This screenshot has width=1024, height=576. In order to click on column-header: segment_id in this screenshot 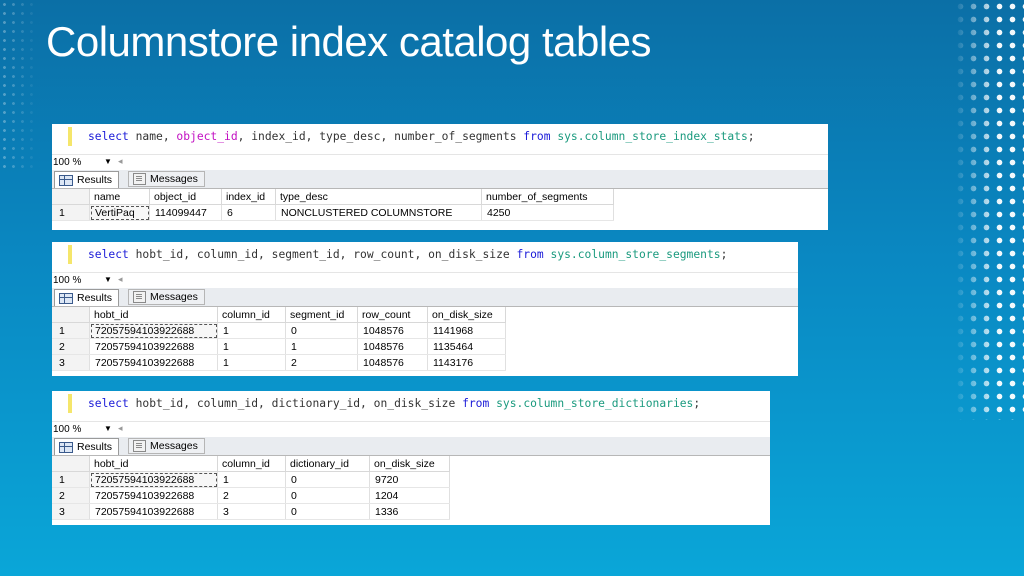, I will do `click(321, 315)`.